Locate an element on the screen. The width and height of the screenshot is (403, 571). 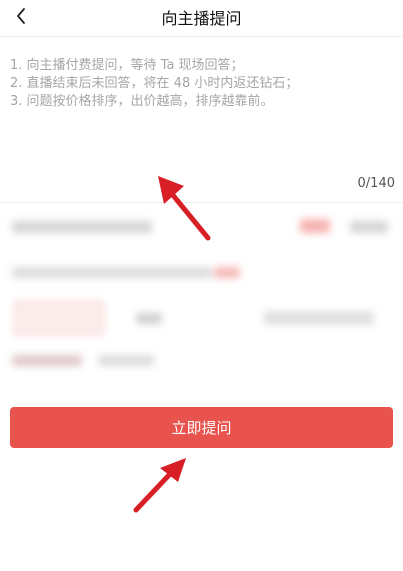
obscured-badge is located at coordinates (315, 226).